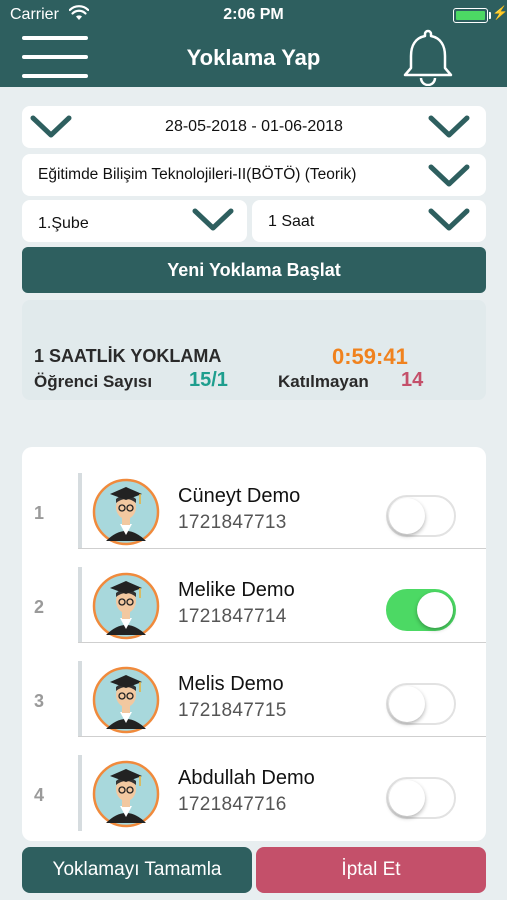  What do you see at coordinates (39, 701) in the screenshot?
I see `row-index: 3` at bounding box center [39, 701].